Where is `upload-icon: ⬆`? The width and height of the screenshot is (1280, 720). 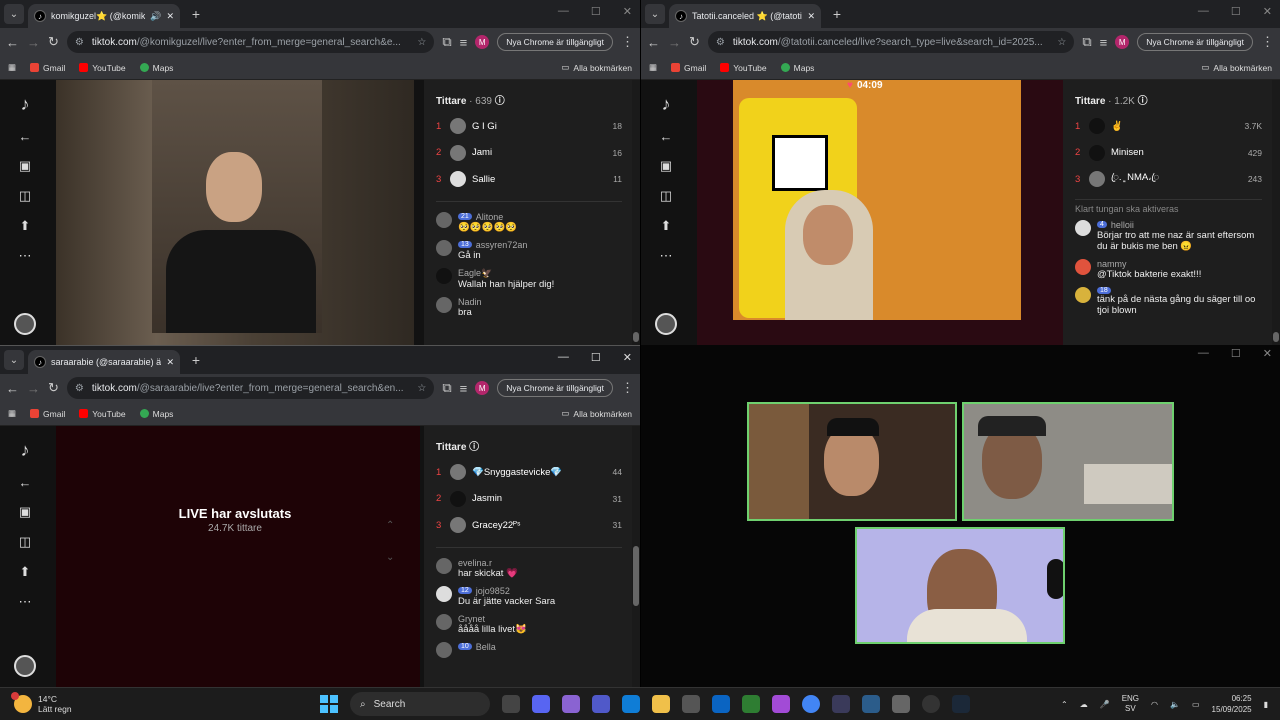
upload-icon: ⬆ is located at coordinates (666, 226).